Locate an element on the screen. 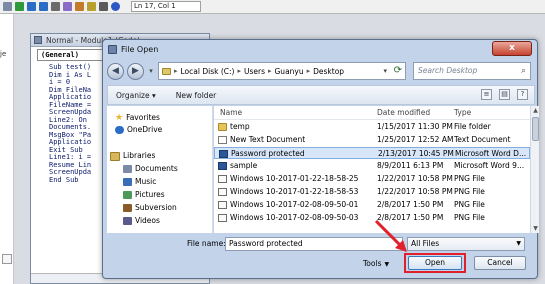  reset-icon is located at coordinates (43, 6).